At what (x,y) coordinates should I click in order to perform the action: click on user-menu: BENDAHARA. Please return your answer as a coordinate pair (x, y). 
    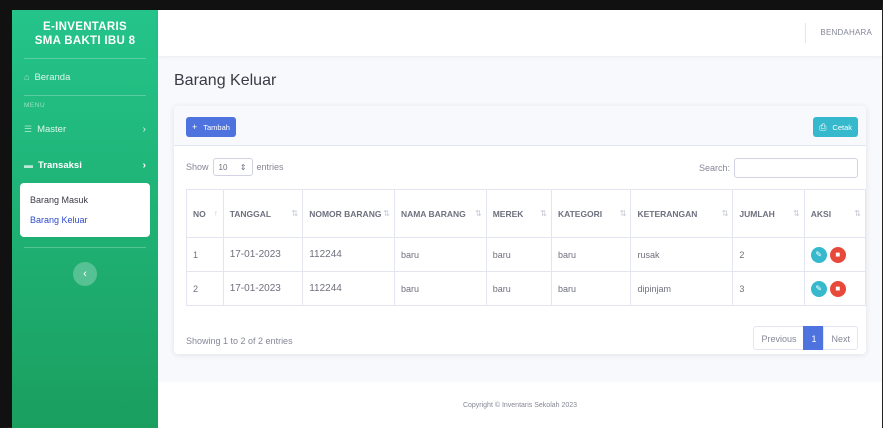
    Looking at the image, I should click on (838, 33).